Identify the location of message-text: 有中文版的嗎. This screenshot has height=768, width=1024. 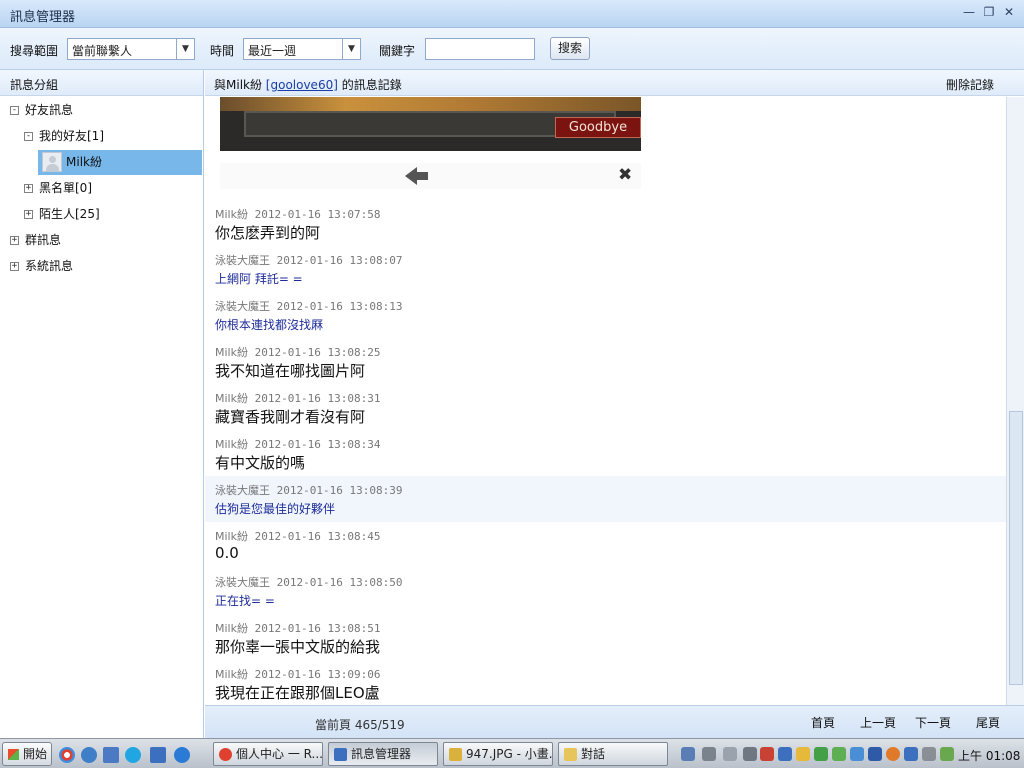
(260, 463).